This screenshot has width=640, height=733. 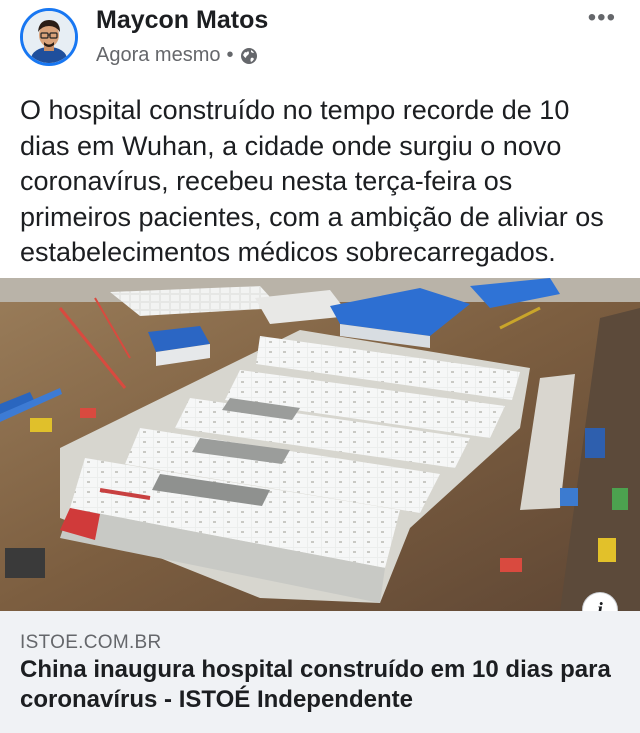 What do you see at coordinates (158, 55) in the screenshot?
I see `post-timestamp: Agora mesmo` at bounding box center [158, 55].